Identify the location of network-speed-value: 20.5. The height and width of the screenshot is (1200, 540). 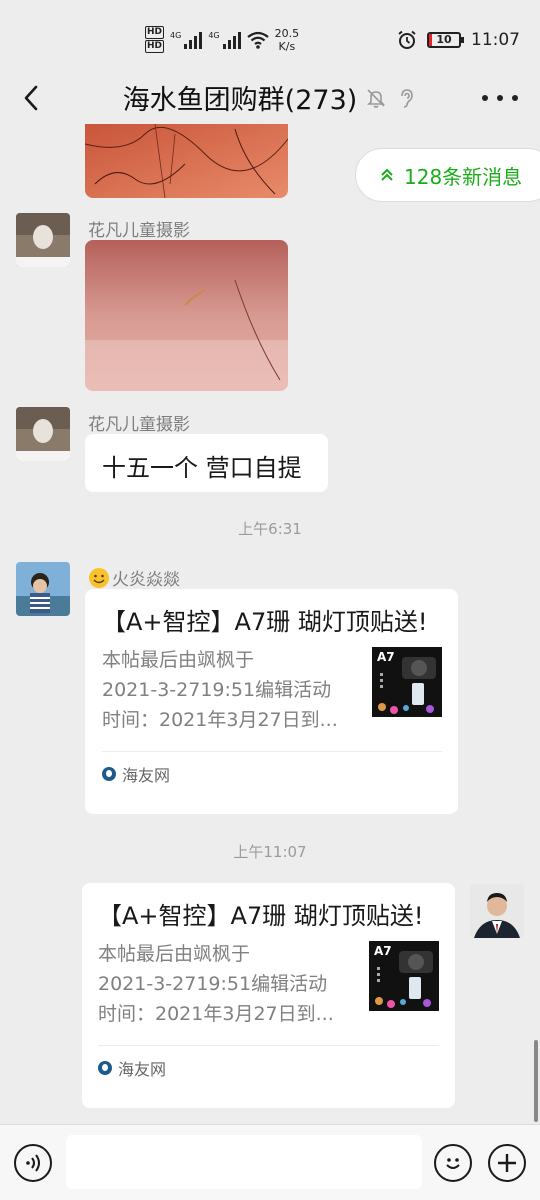
(287, 33).